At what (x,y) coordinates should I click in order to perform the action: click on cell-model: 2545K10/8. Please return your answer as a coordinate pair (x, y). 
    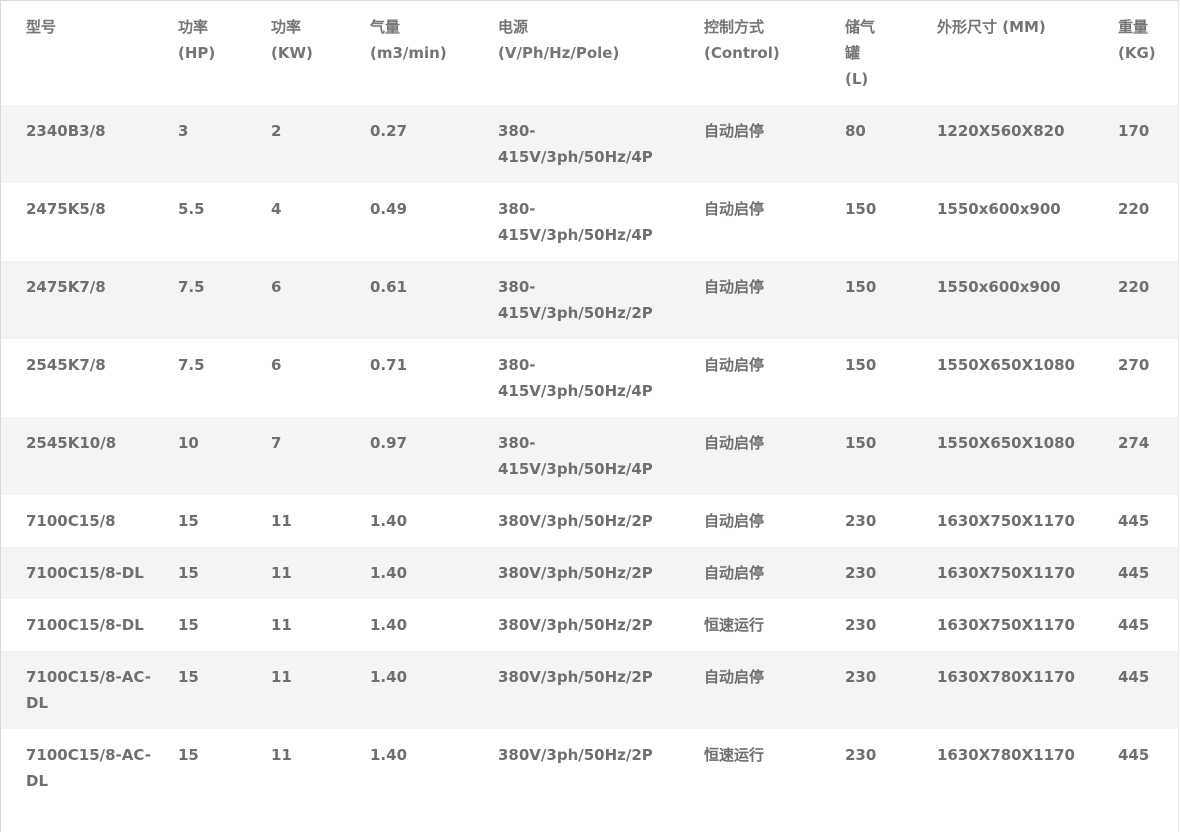
    Looking at the image, I should click on (71, 443).